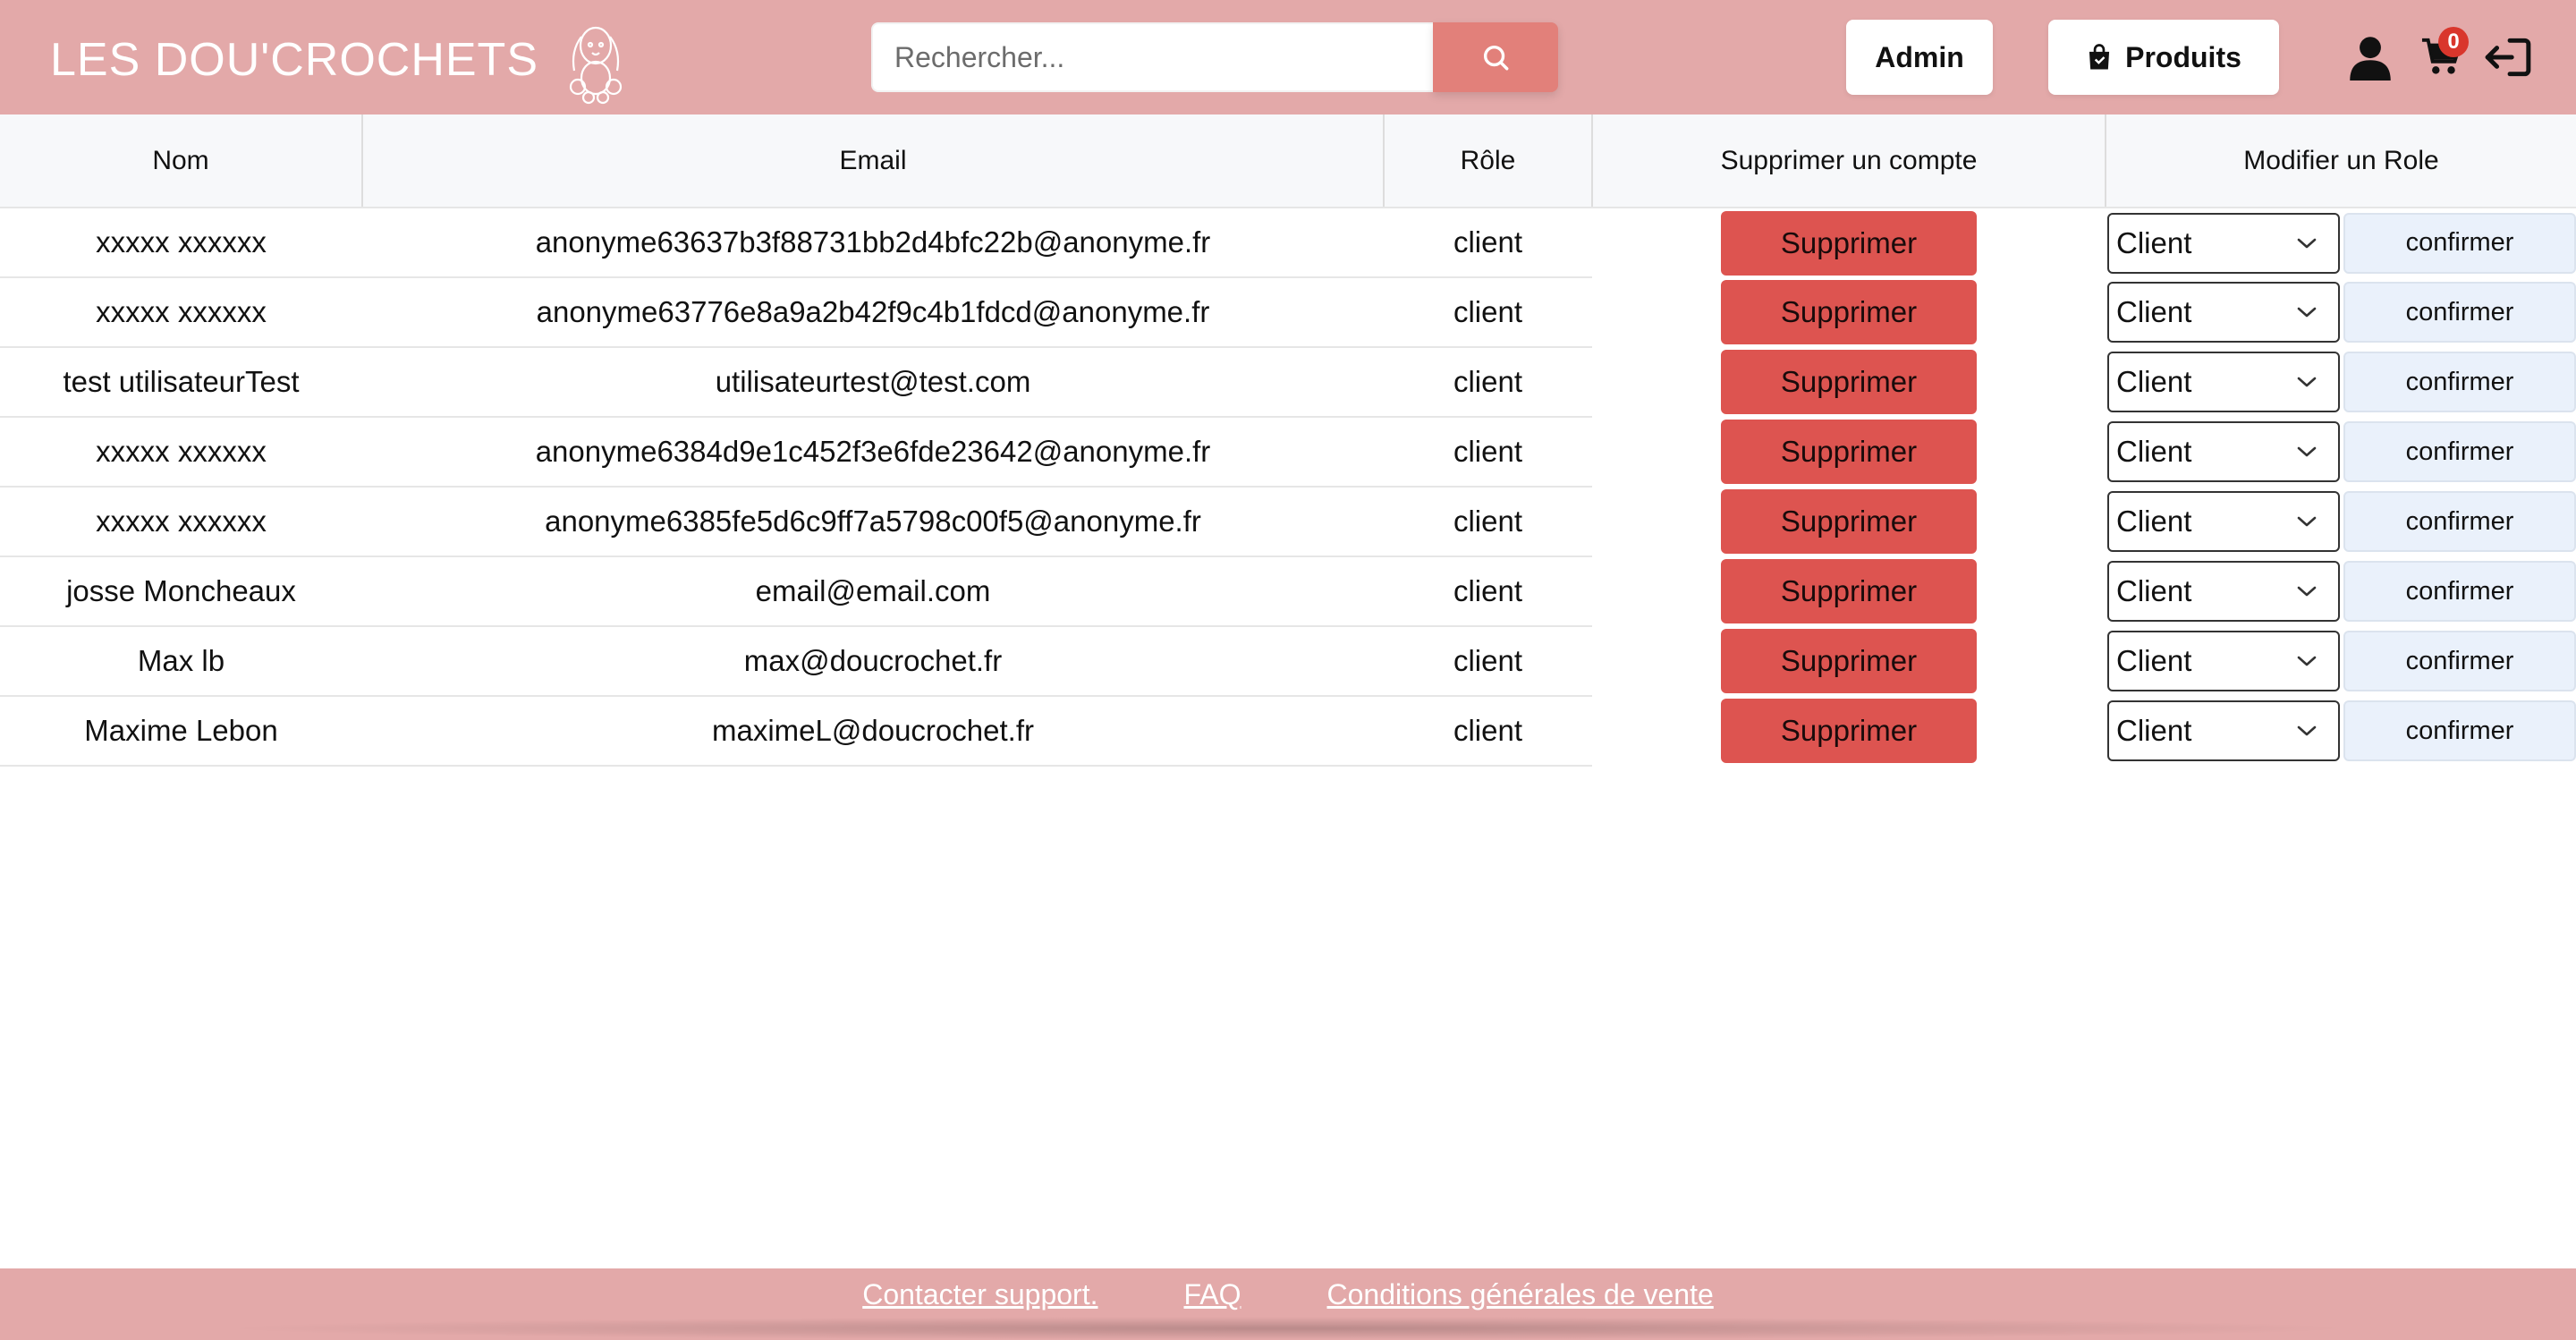 The image size is (2576, 1340). What do you see at coordinates (873, 731) in the screenshot?
I see `user-email: maximeL@doucrochet.fr` at bounding box center [873, 731].